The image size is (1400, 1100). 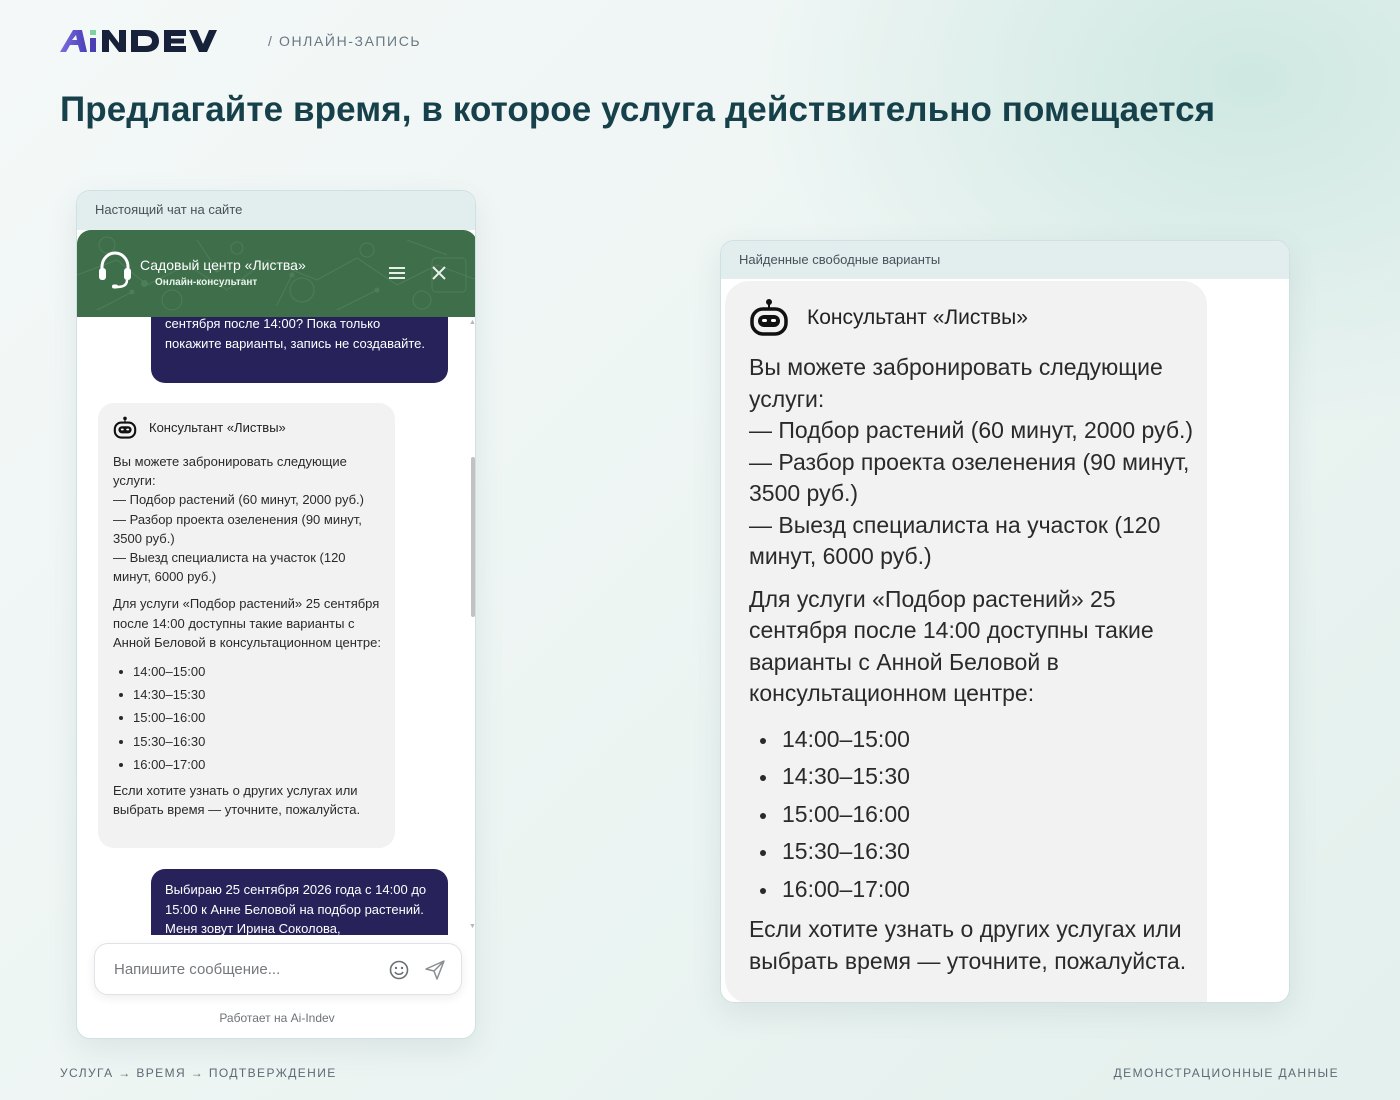 I want to click on send-icon, so click(x=435, y=970).